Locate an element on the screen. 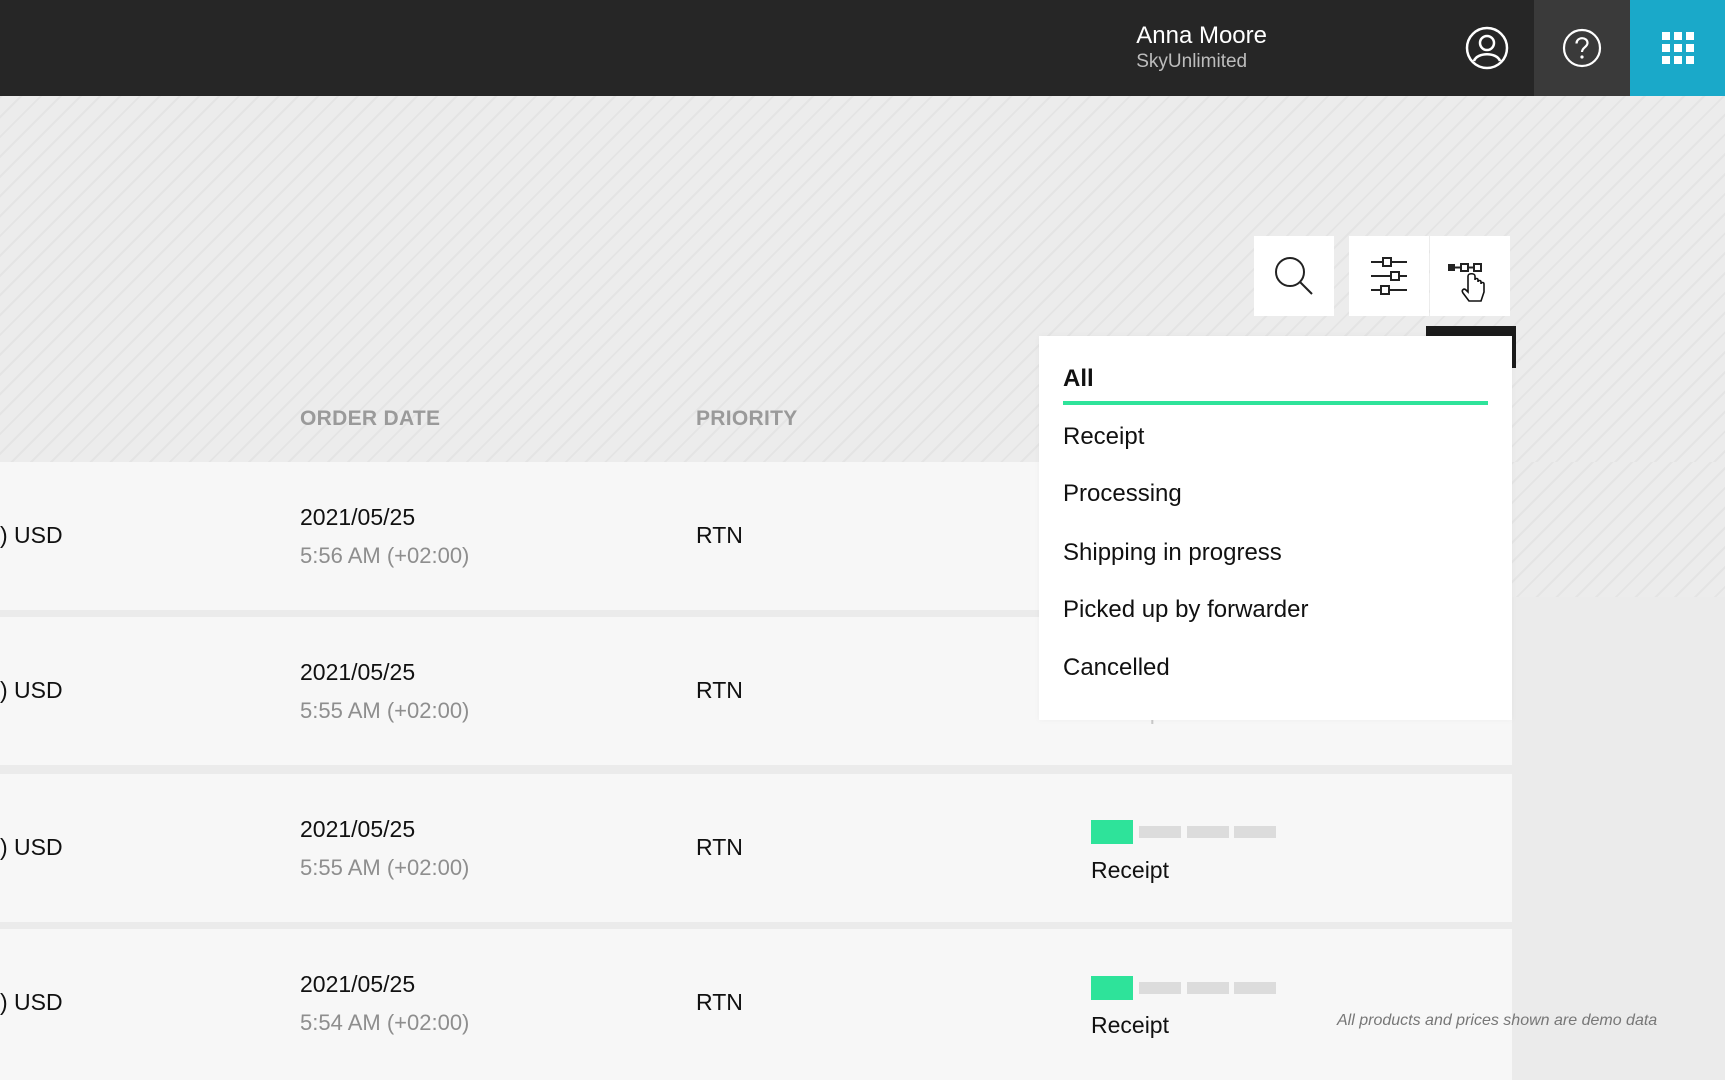  status-option-shipping: Shipping in progress is located at coordinates (1172, 553).